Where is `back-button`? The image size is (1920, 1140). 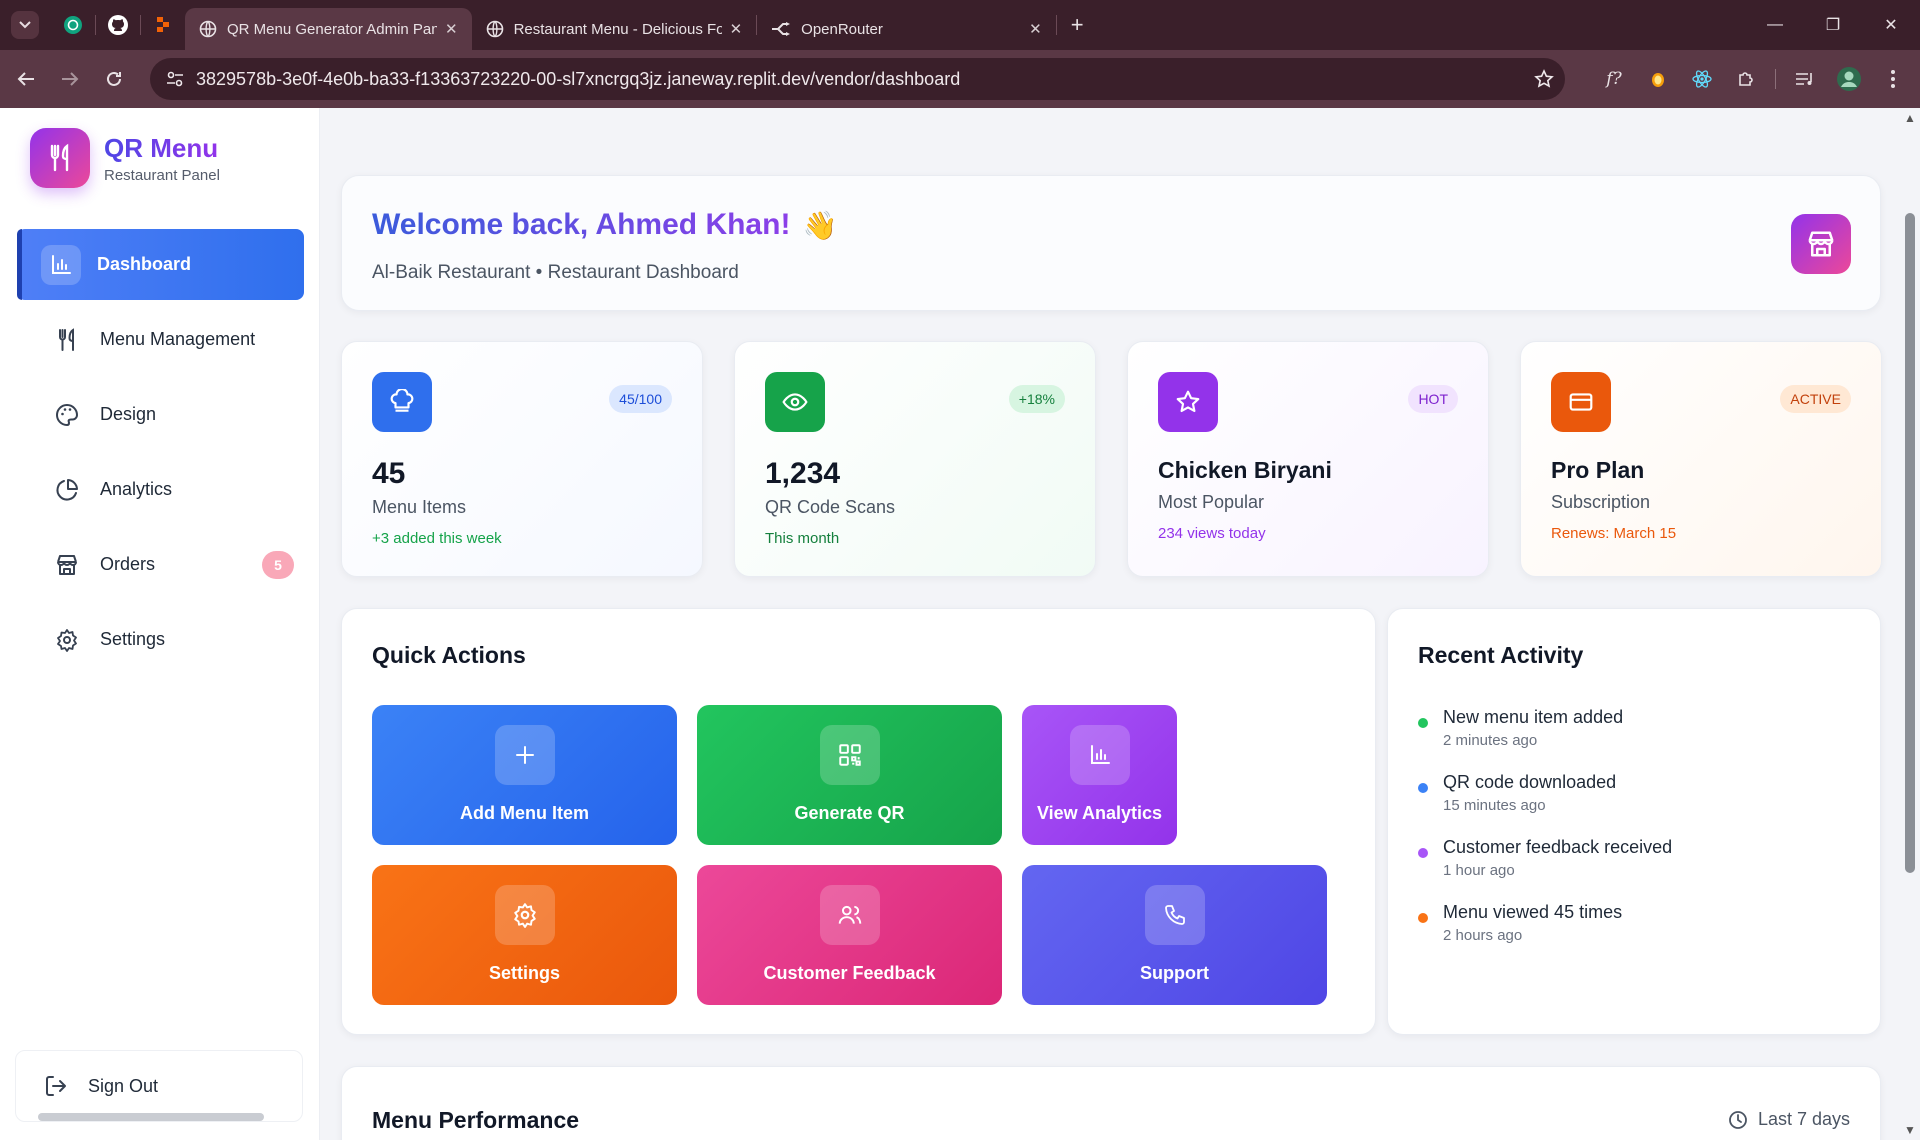 back-button is located at coordinates (26, 79).